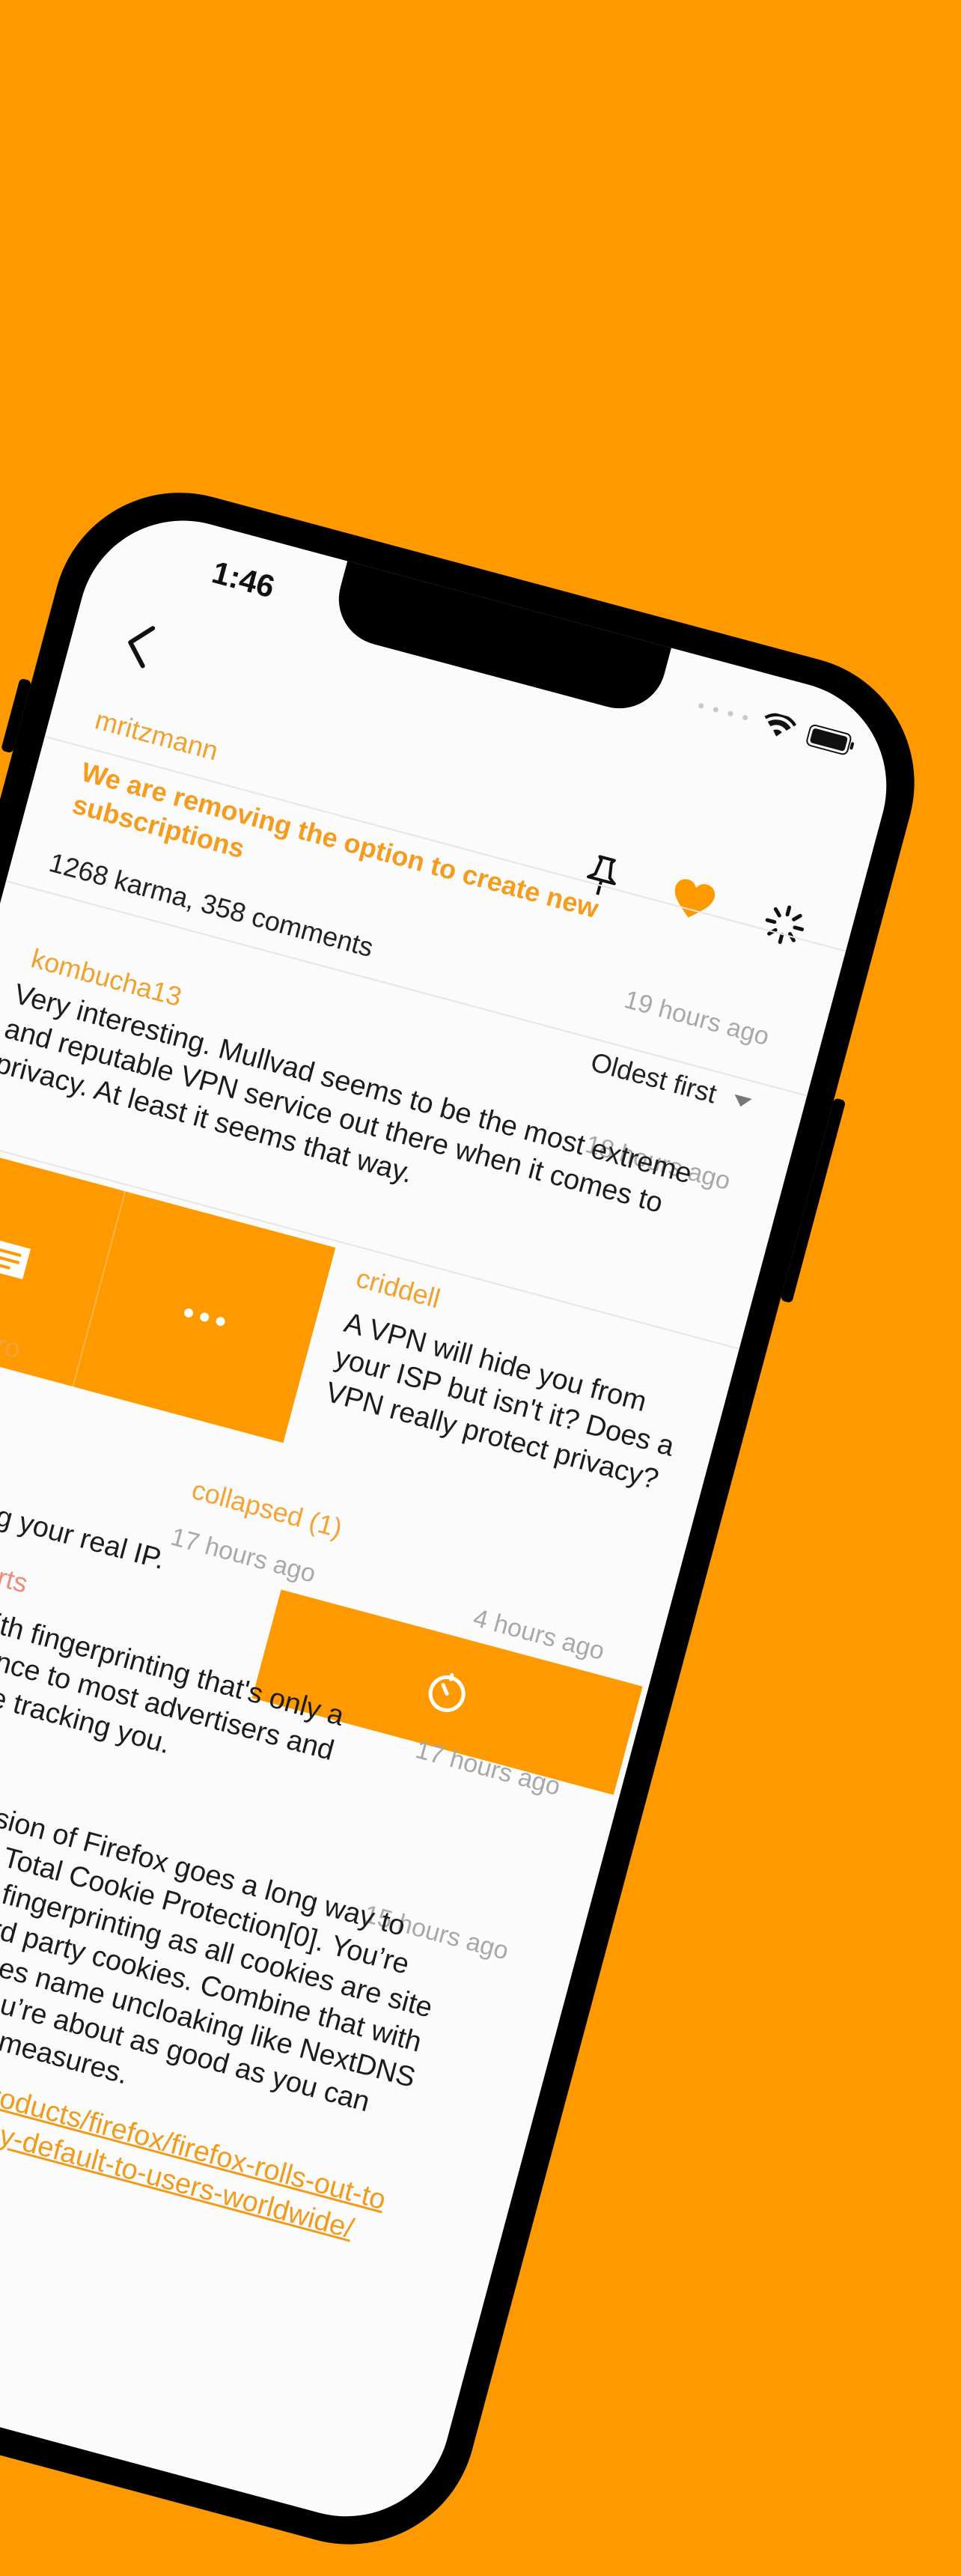 The height and width of the screenshot is (2576, 961). I want to click on ellipsis-icon, so click(205, 1317).